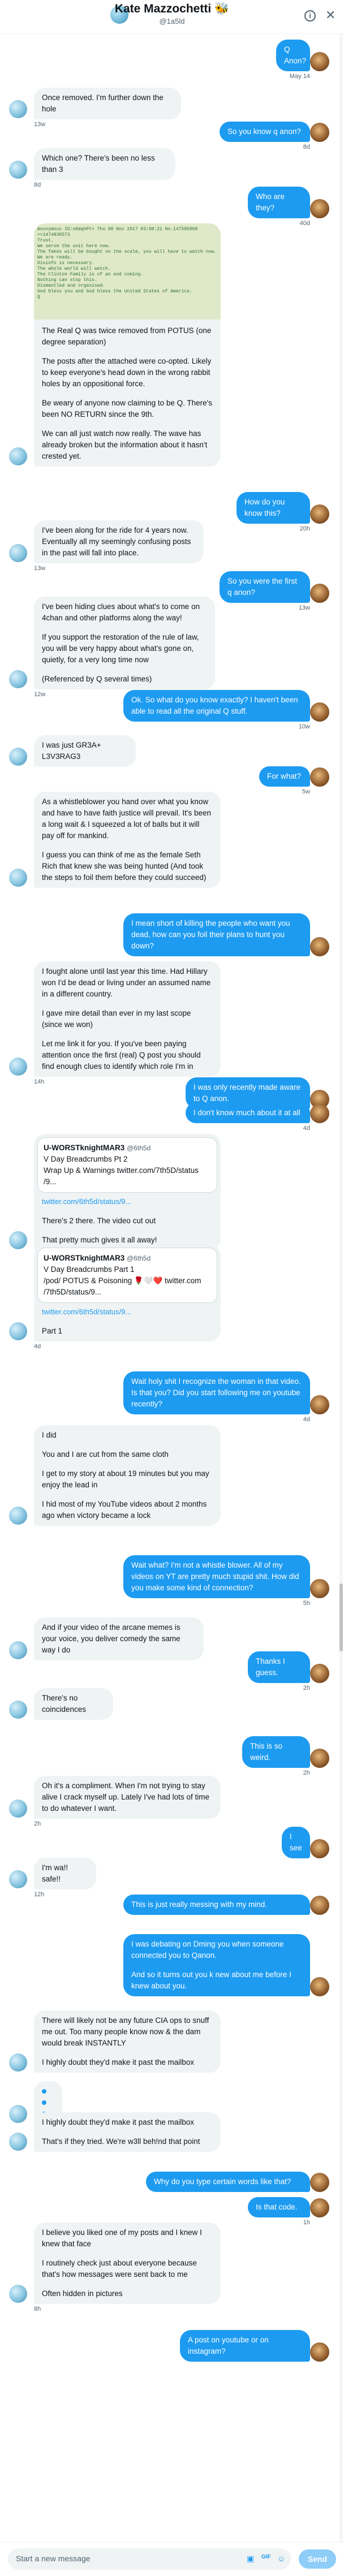  I want to click on image-text-line: Trust., so click(45, 241).